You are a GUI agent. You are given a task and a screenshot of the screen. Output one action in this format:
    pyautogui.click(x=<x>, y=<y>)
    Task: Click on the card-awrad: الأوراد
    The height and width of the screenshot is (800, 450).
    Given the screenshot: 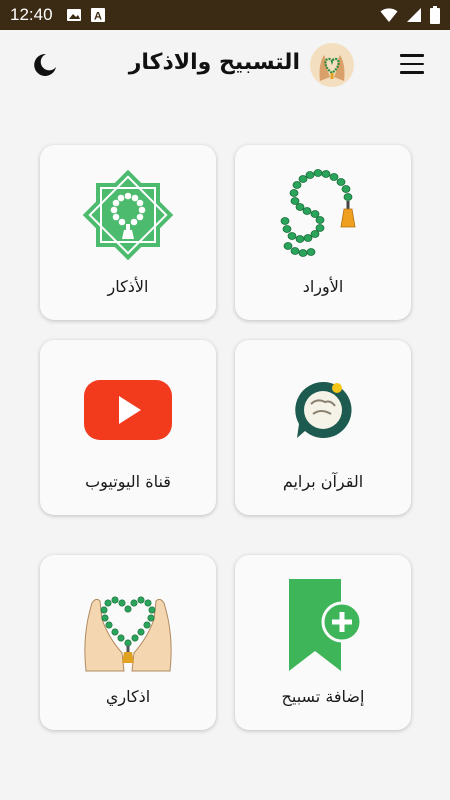 What is the action you would take?
    pyautogui.click(x=323, y=232)
    